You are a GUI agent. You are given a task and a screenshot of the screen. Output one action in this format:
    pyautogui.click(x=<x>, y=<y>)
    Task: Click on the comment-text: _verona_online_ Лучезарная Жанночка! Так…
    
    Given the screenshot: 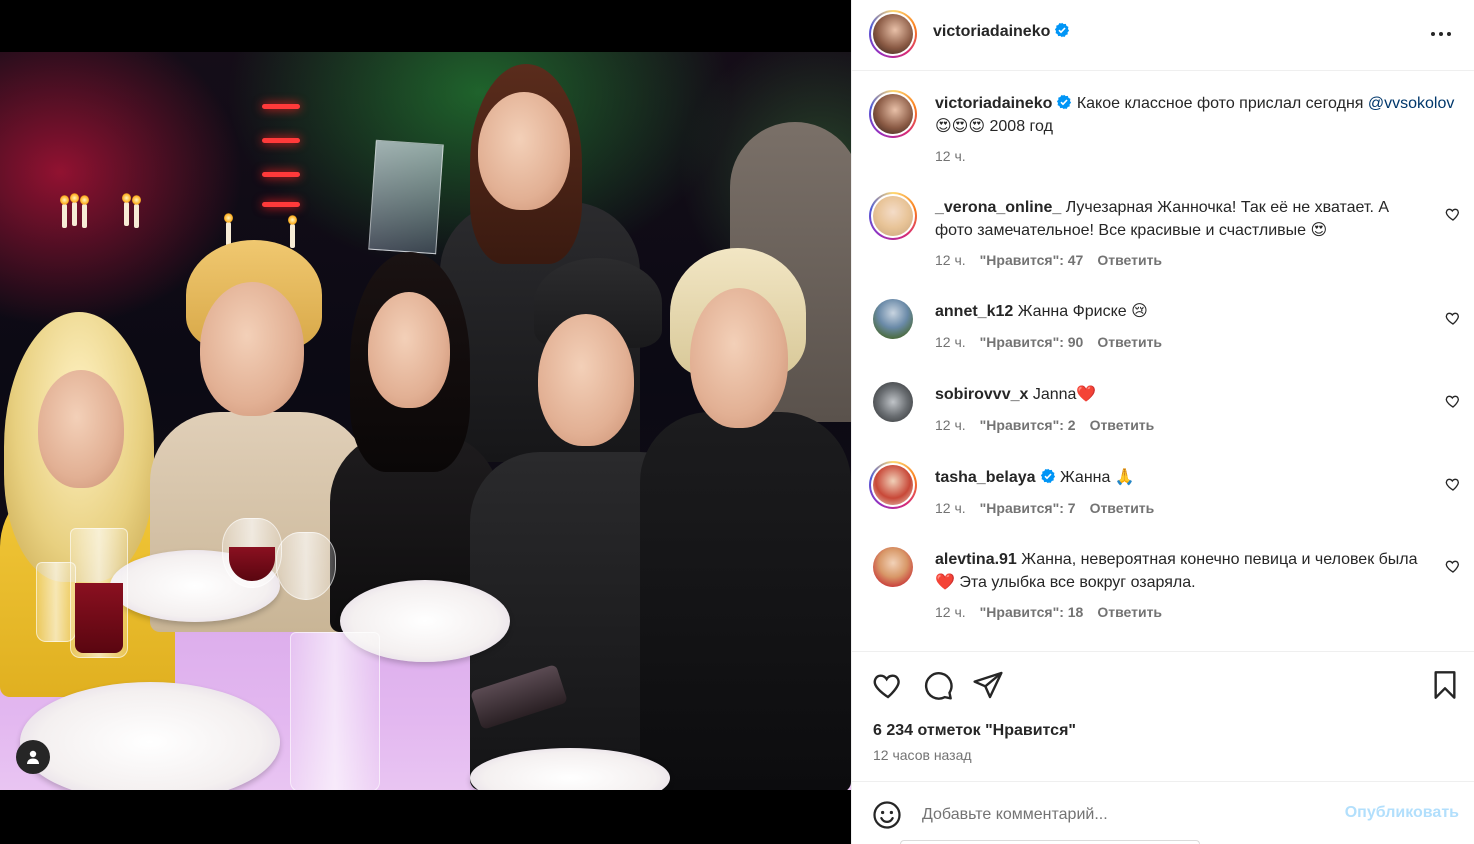 What is the action you would take?
    pyautogui.click(x=1180, y=219)
    